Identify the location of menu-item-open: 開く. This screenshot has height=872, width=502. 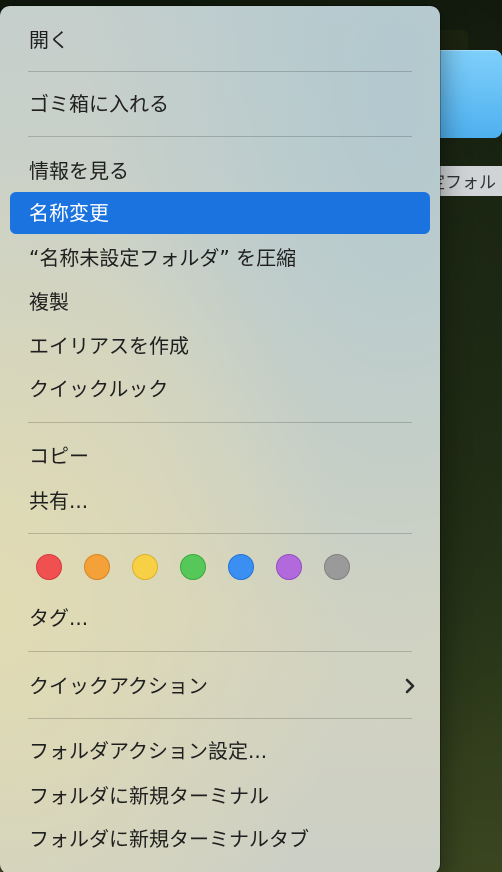
(220, 40).